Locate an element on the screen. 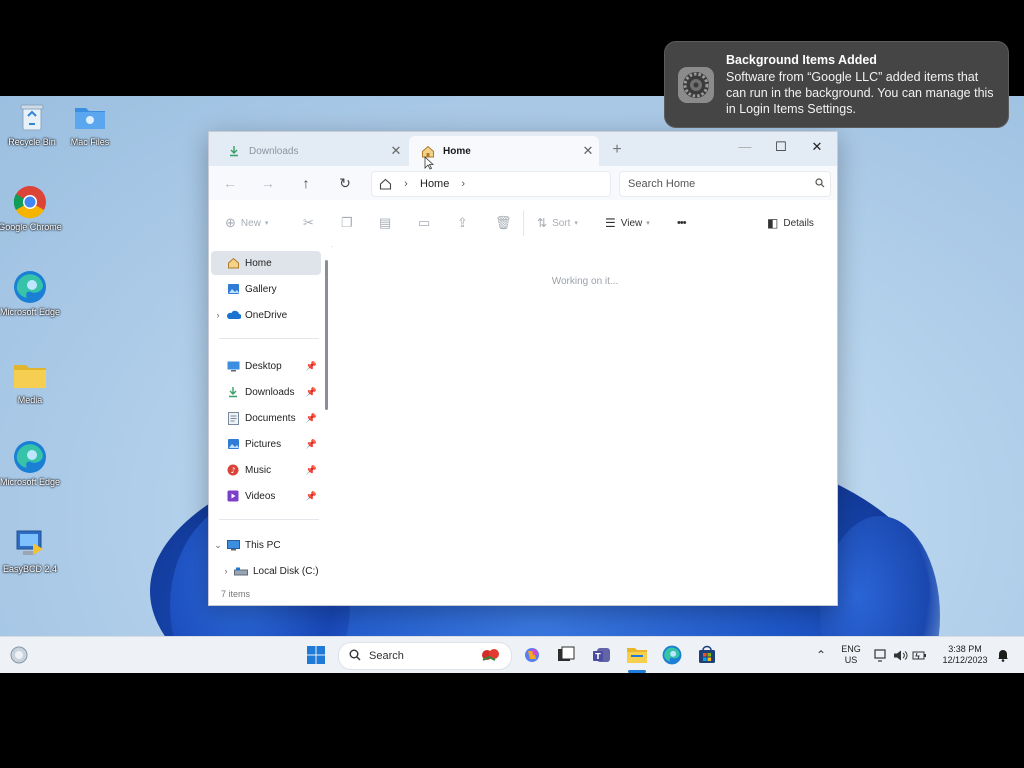 This screenshot has width=1024, height=768. breadcrumb-home: Home is located at coordinates (434, 184).